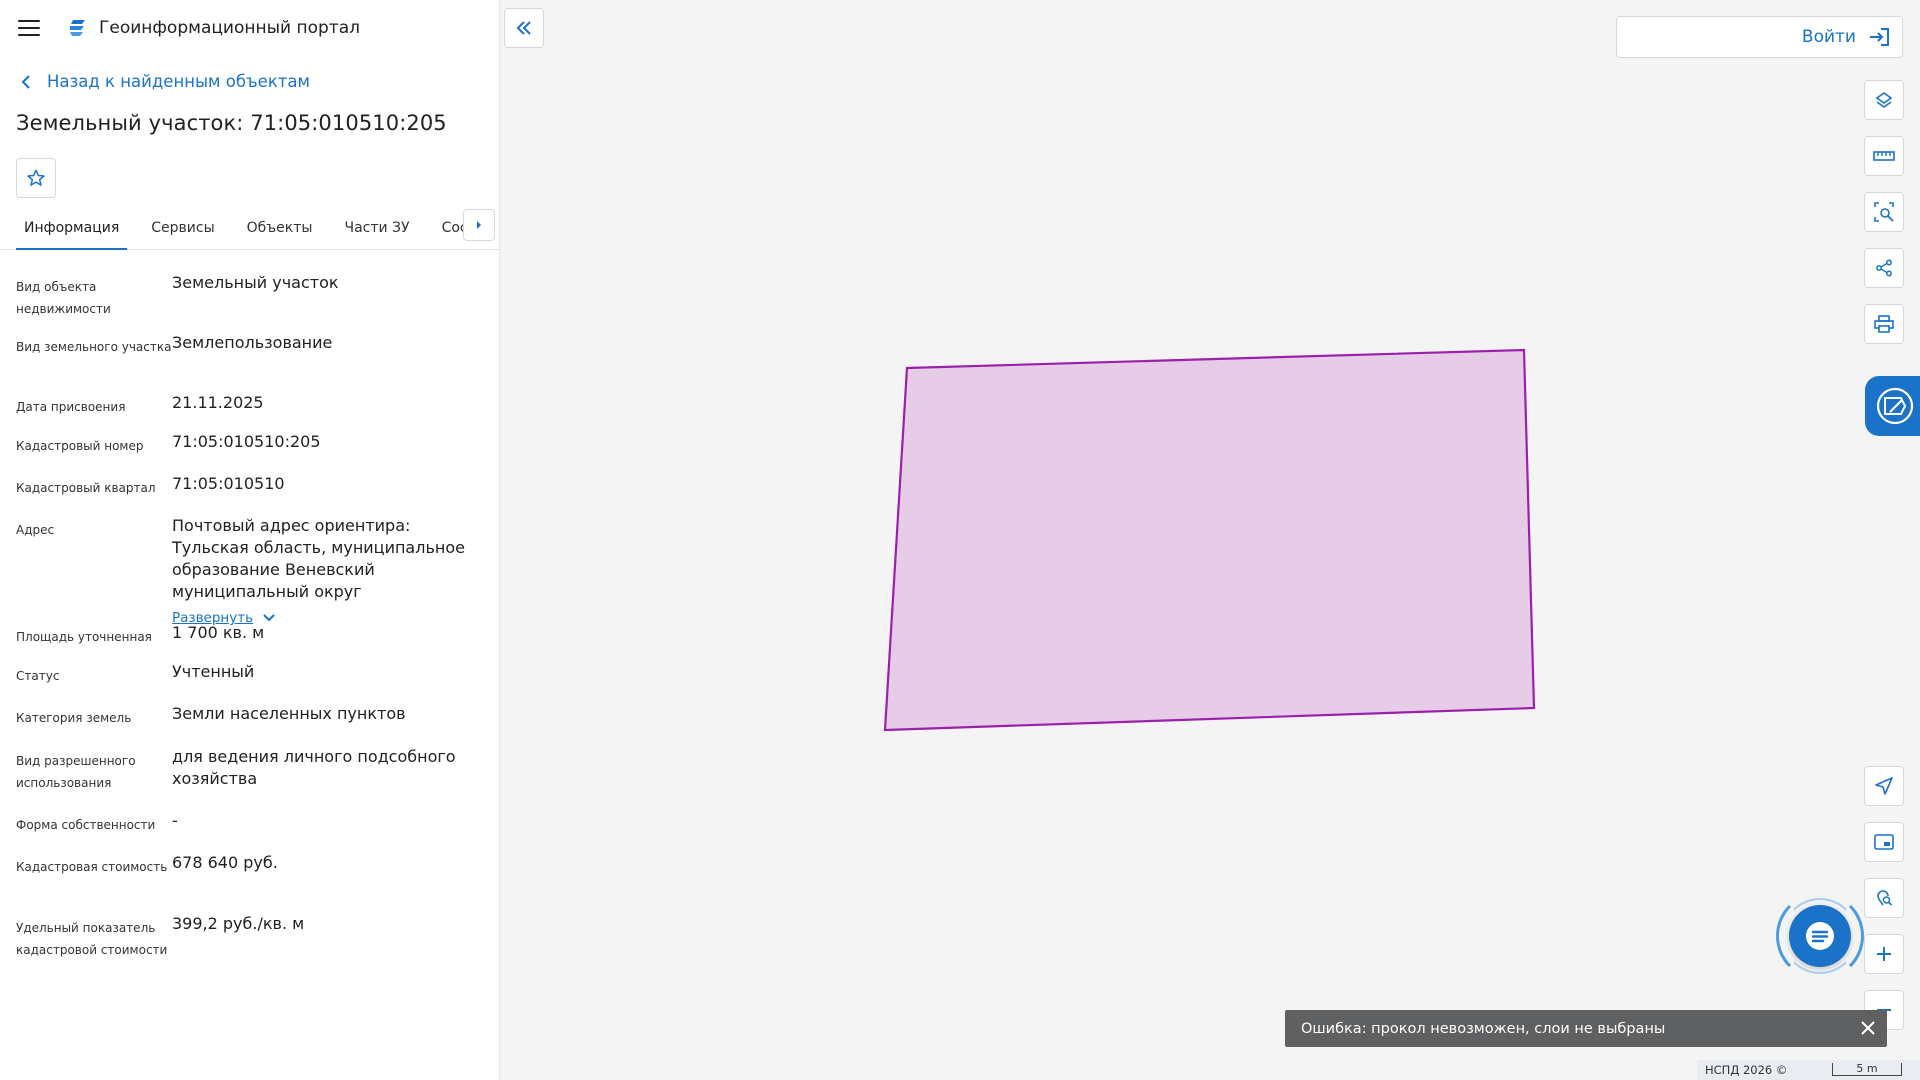  I want to click on measure-button, so click(1884, 156).